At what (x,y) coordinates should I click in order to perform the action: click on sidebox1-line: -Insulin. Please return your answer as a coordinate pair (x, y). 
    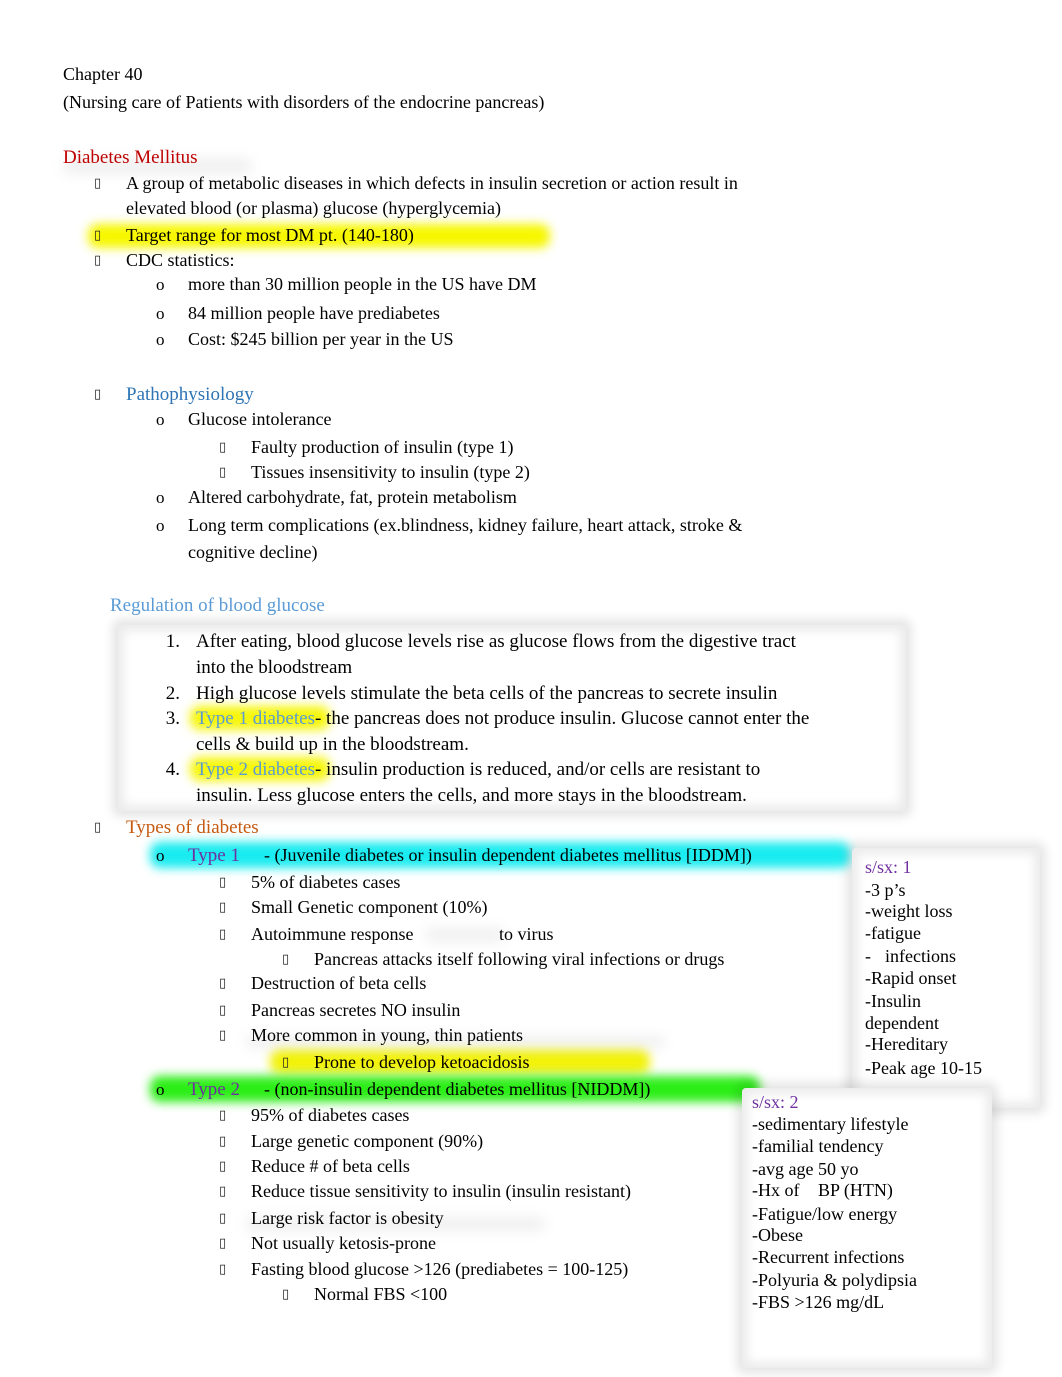
    Looking at the image, I should click on (893, 1001).